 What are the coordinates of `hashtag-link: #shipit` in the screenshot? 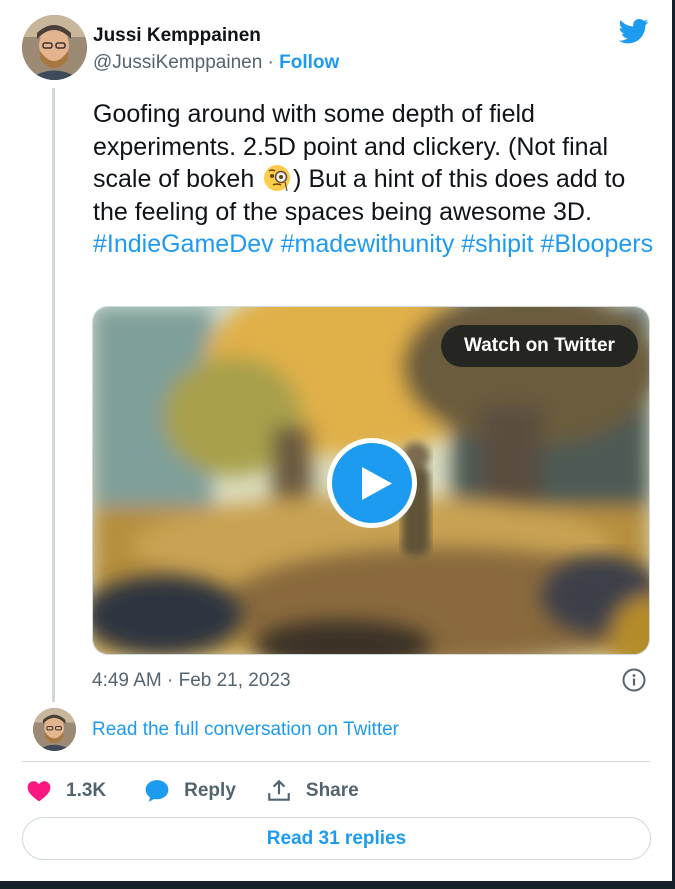 It's located at (497, 244).